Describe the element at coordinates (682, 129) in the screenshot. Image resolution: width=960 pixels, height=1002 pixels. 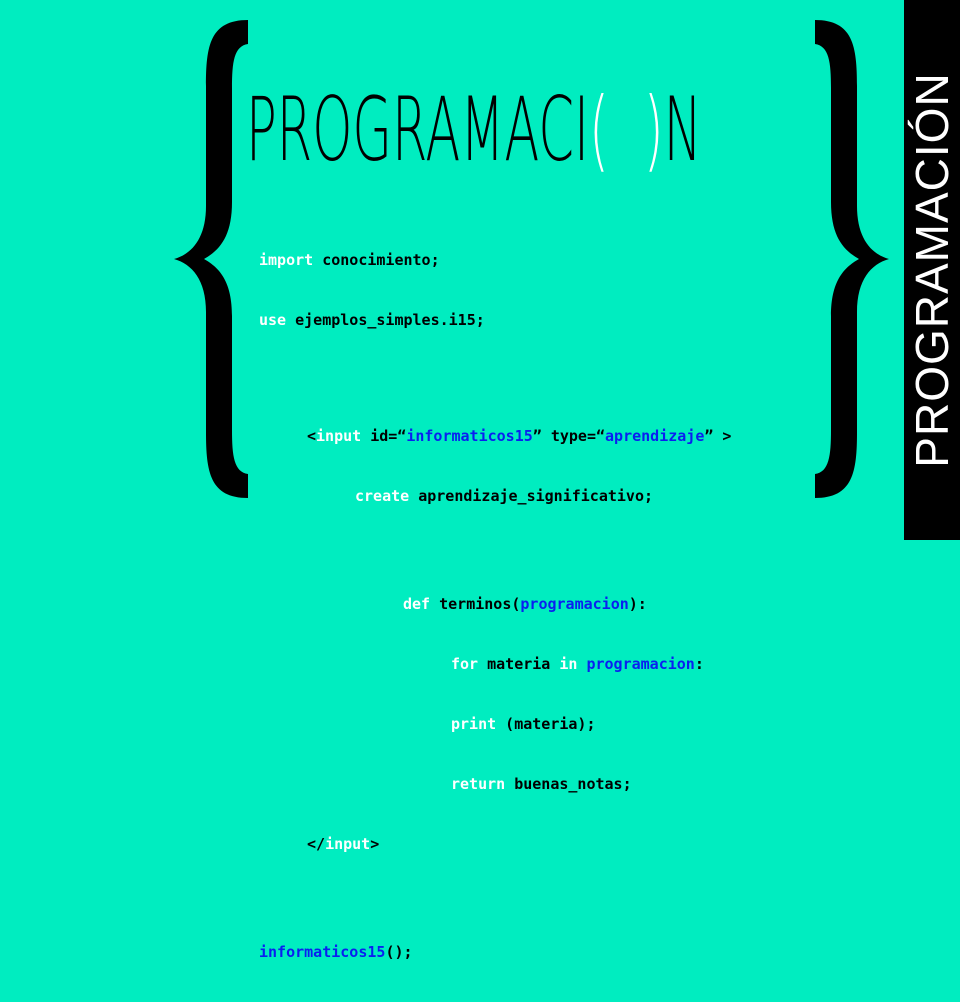
I see `title-text-end: N` at that location.